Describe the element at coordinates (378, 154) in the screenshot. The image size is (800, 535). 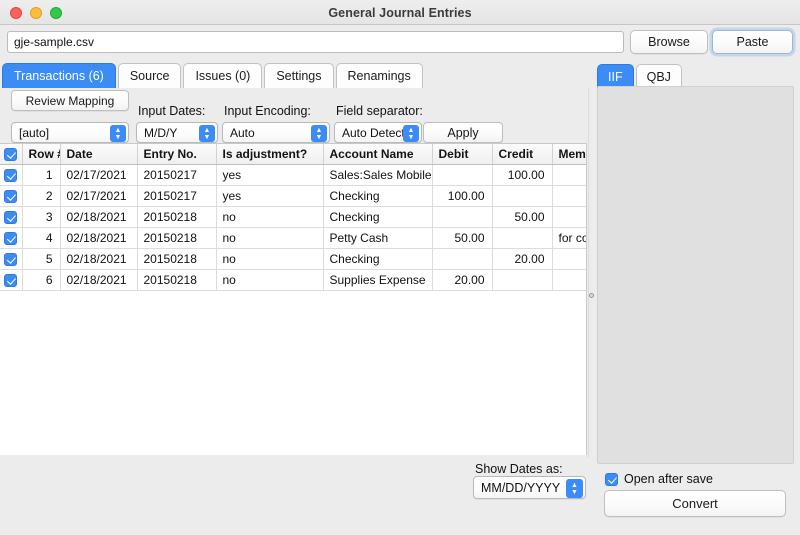
I see `col-header-account-name: Account Name` at that location.